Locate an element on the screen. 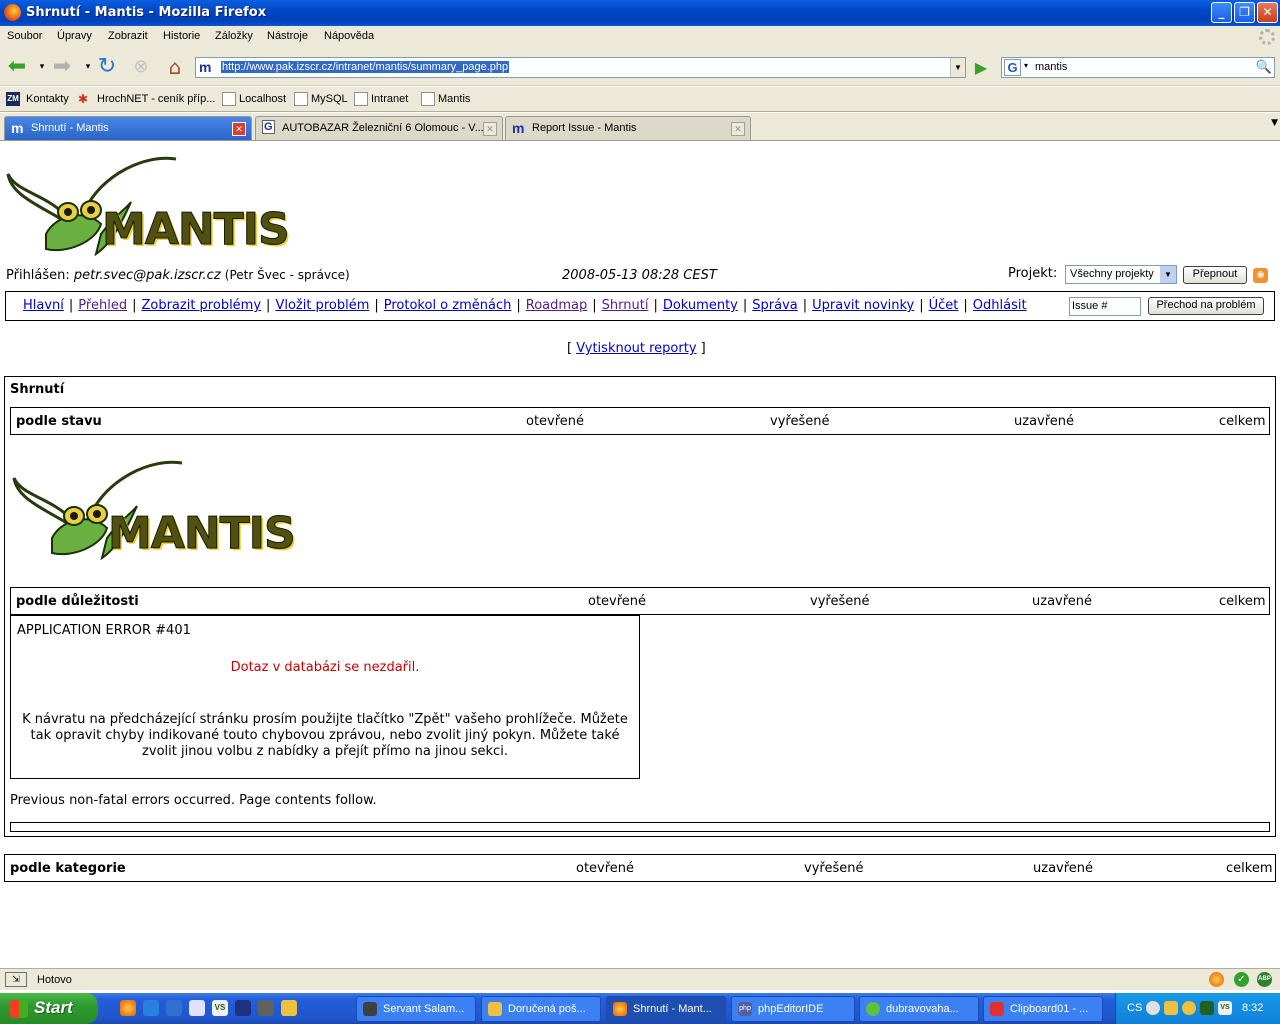 This screenshot has width=1280, height=1024. check-icon: ✓ is located at coordinates (1241, 979).